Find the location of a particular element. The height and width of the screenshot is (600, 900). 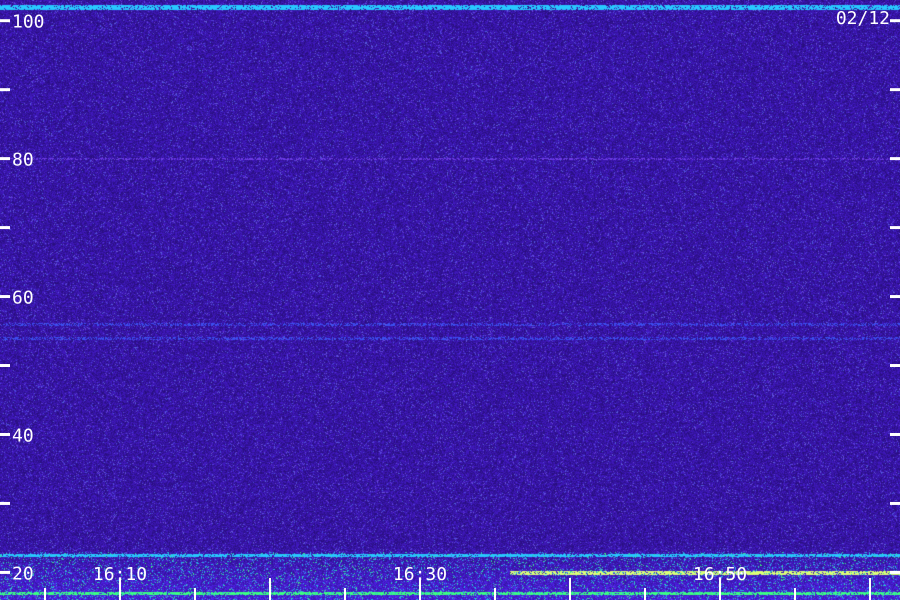

x-tick-label: 16:10 is located at coordinates (120, 574).